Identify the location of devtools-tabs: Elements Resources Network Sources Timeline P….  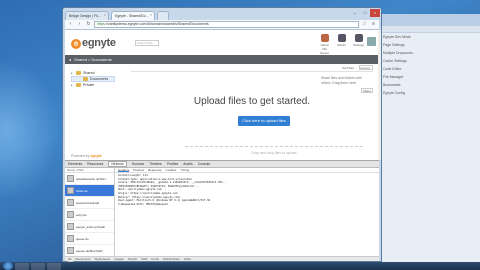
(222, 164).